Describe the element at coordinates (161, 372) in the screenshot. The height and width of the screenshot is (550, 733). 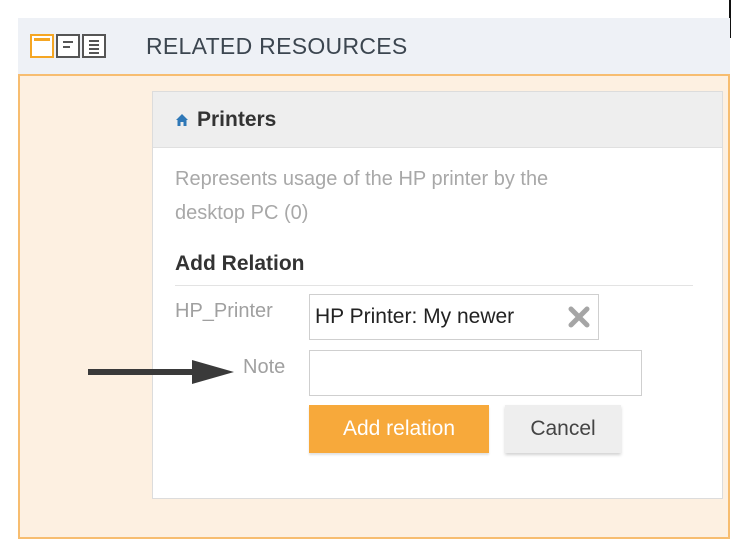
I see `pointer-arrow-icon` at that location.